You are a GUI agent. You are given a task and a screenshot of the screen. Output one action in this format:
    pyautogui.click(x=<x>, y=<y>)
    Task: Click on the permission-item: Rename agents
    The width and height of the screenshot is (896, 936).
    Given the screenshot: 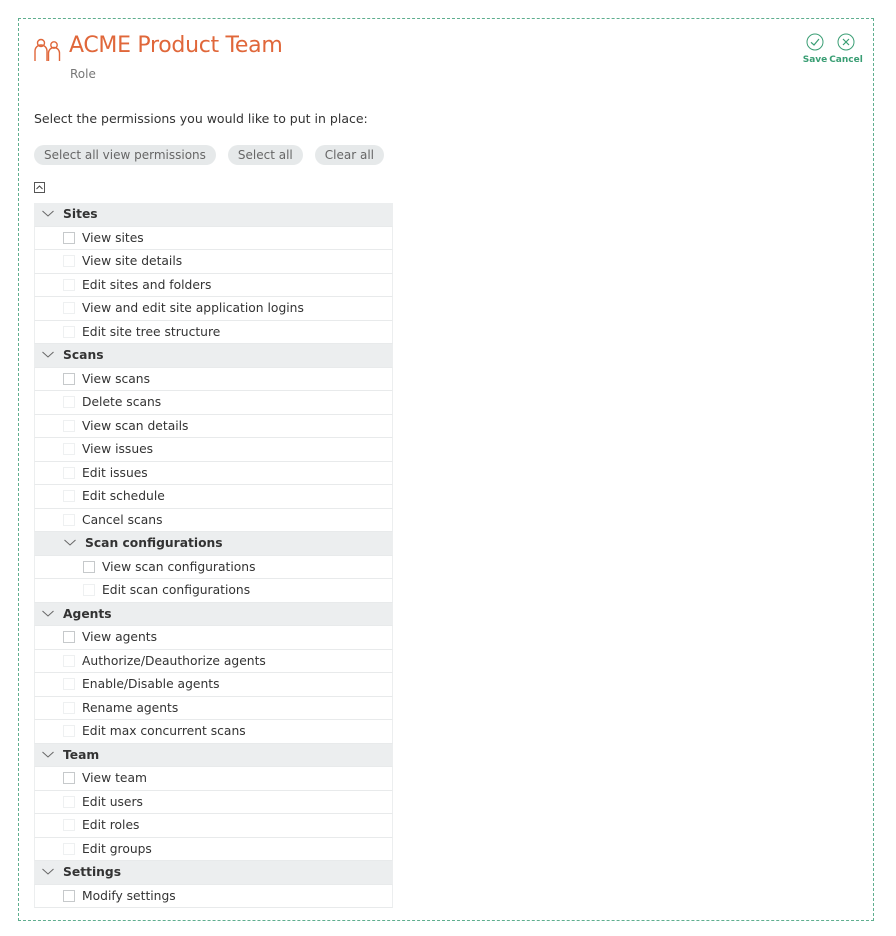 What is the action you would take?
    pyautogui.click(x=213, y=708)
    